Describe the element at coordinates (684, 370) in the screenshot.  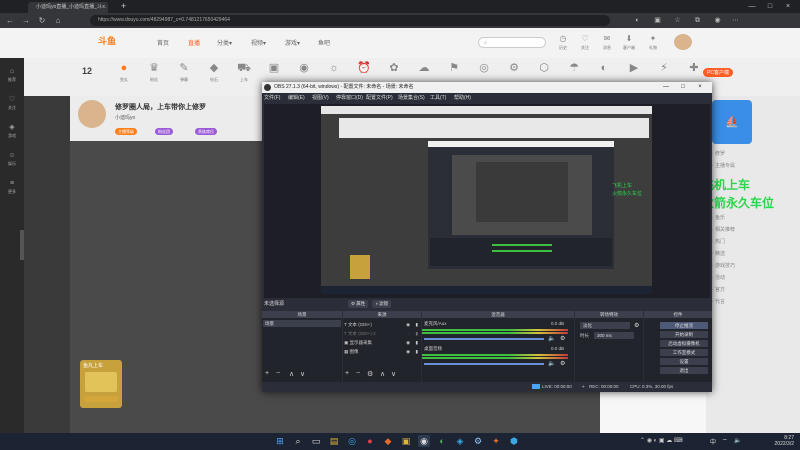
I see `exit-button: 退出` at that location.